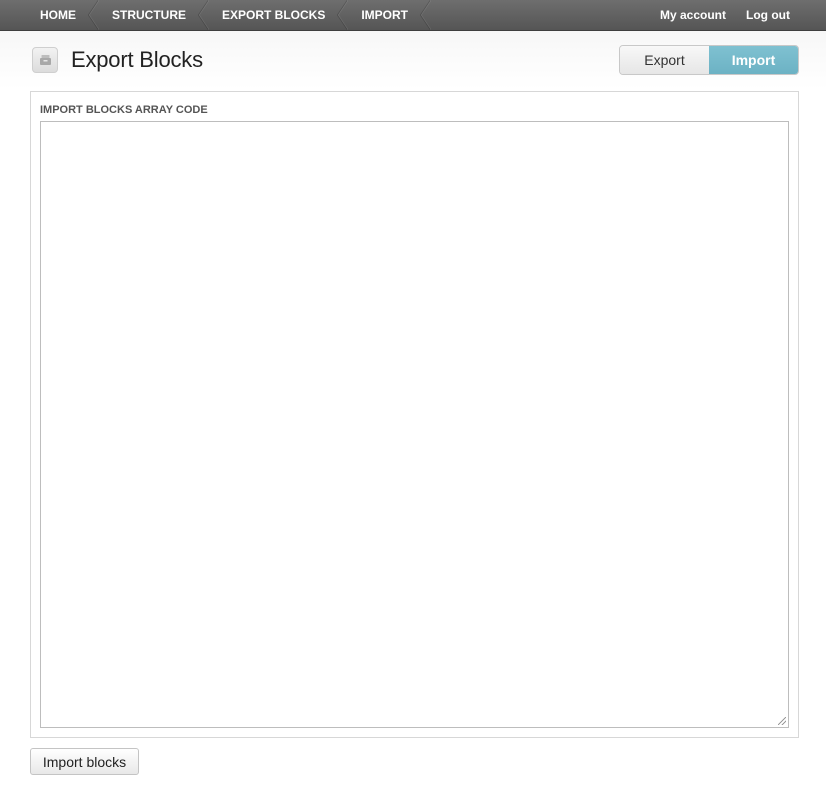 This screenshot has width=826, height=793. Describe the element at coordinates (753, 60) in the screenshot. I see `tab-import: Import` at that location.